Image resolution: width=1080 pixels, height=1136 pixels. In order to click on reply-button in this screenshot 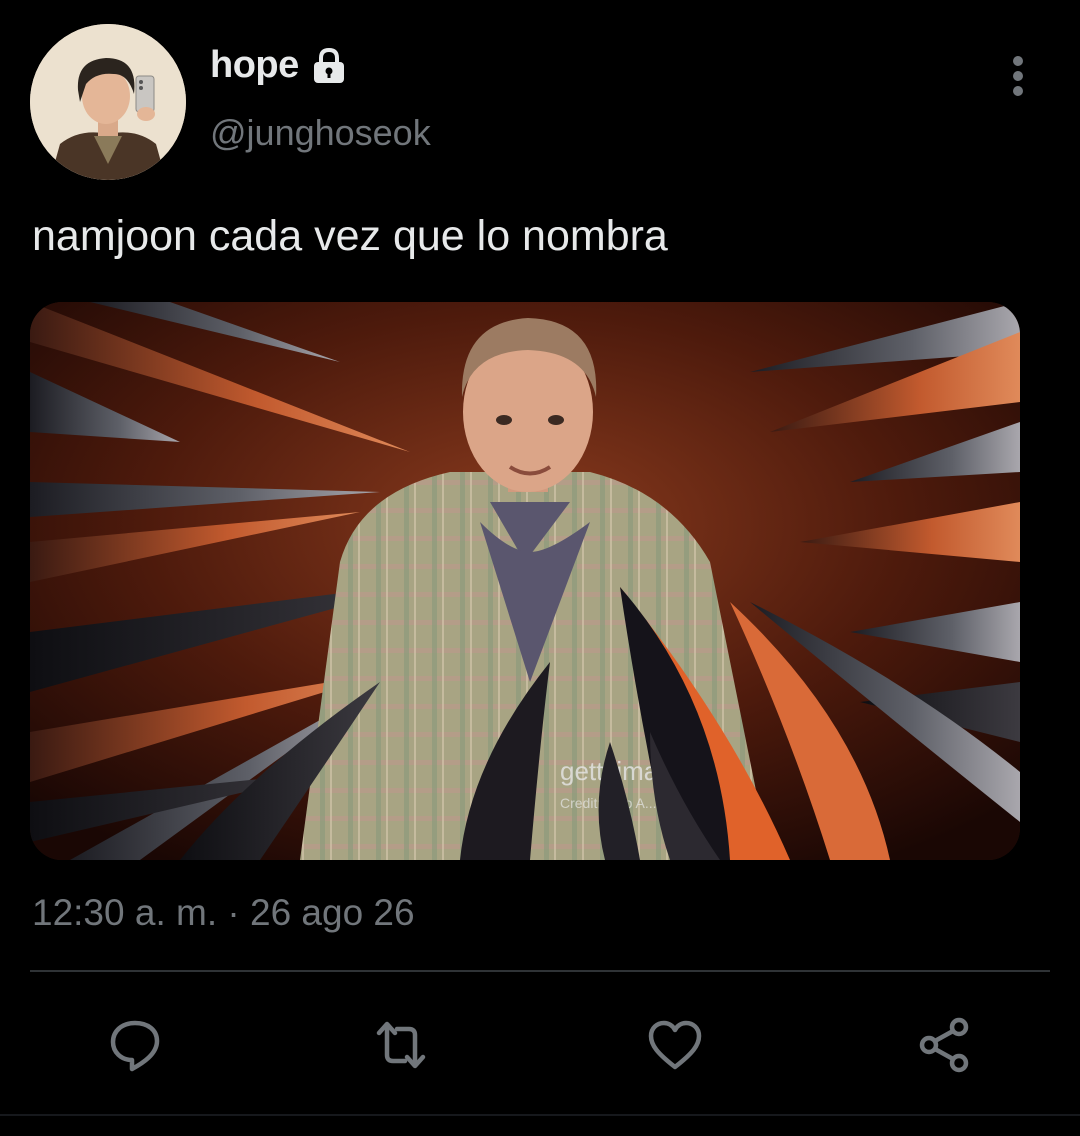, I will do `click(135, 1045)`.